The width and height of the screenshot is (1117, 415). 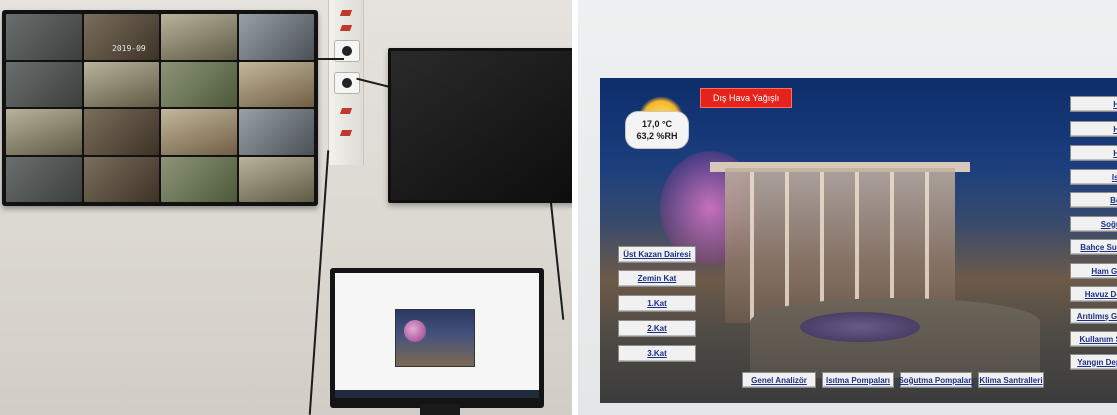 What do you see at coordinates (480, 125) in the screenshot?
I see `black-tv` at bounding box center [480, 125].